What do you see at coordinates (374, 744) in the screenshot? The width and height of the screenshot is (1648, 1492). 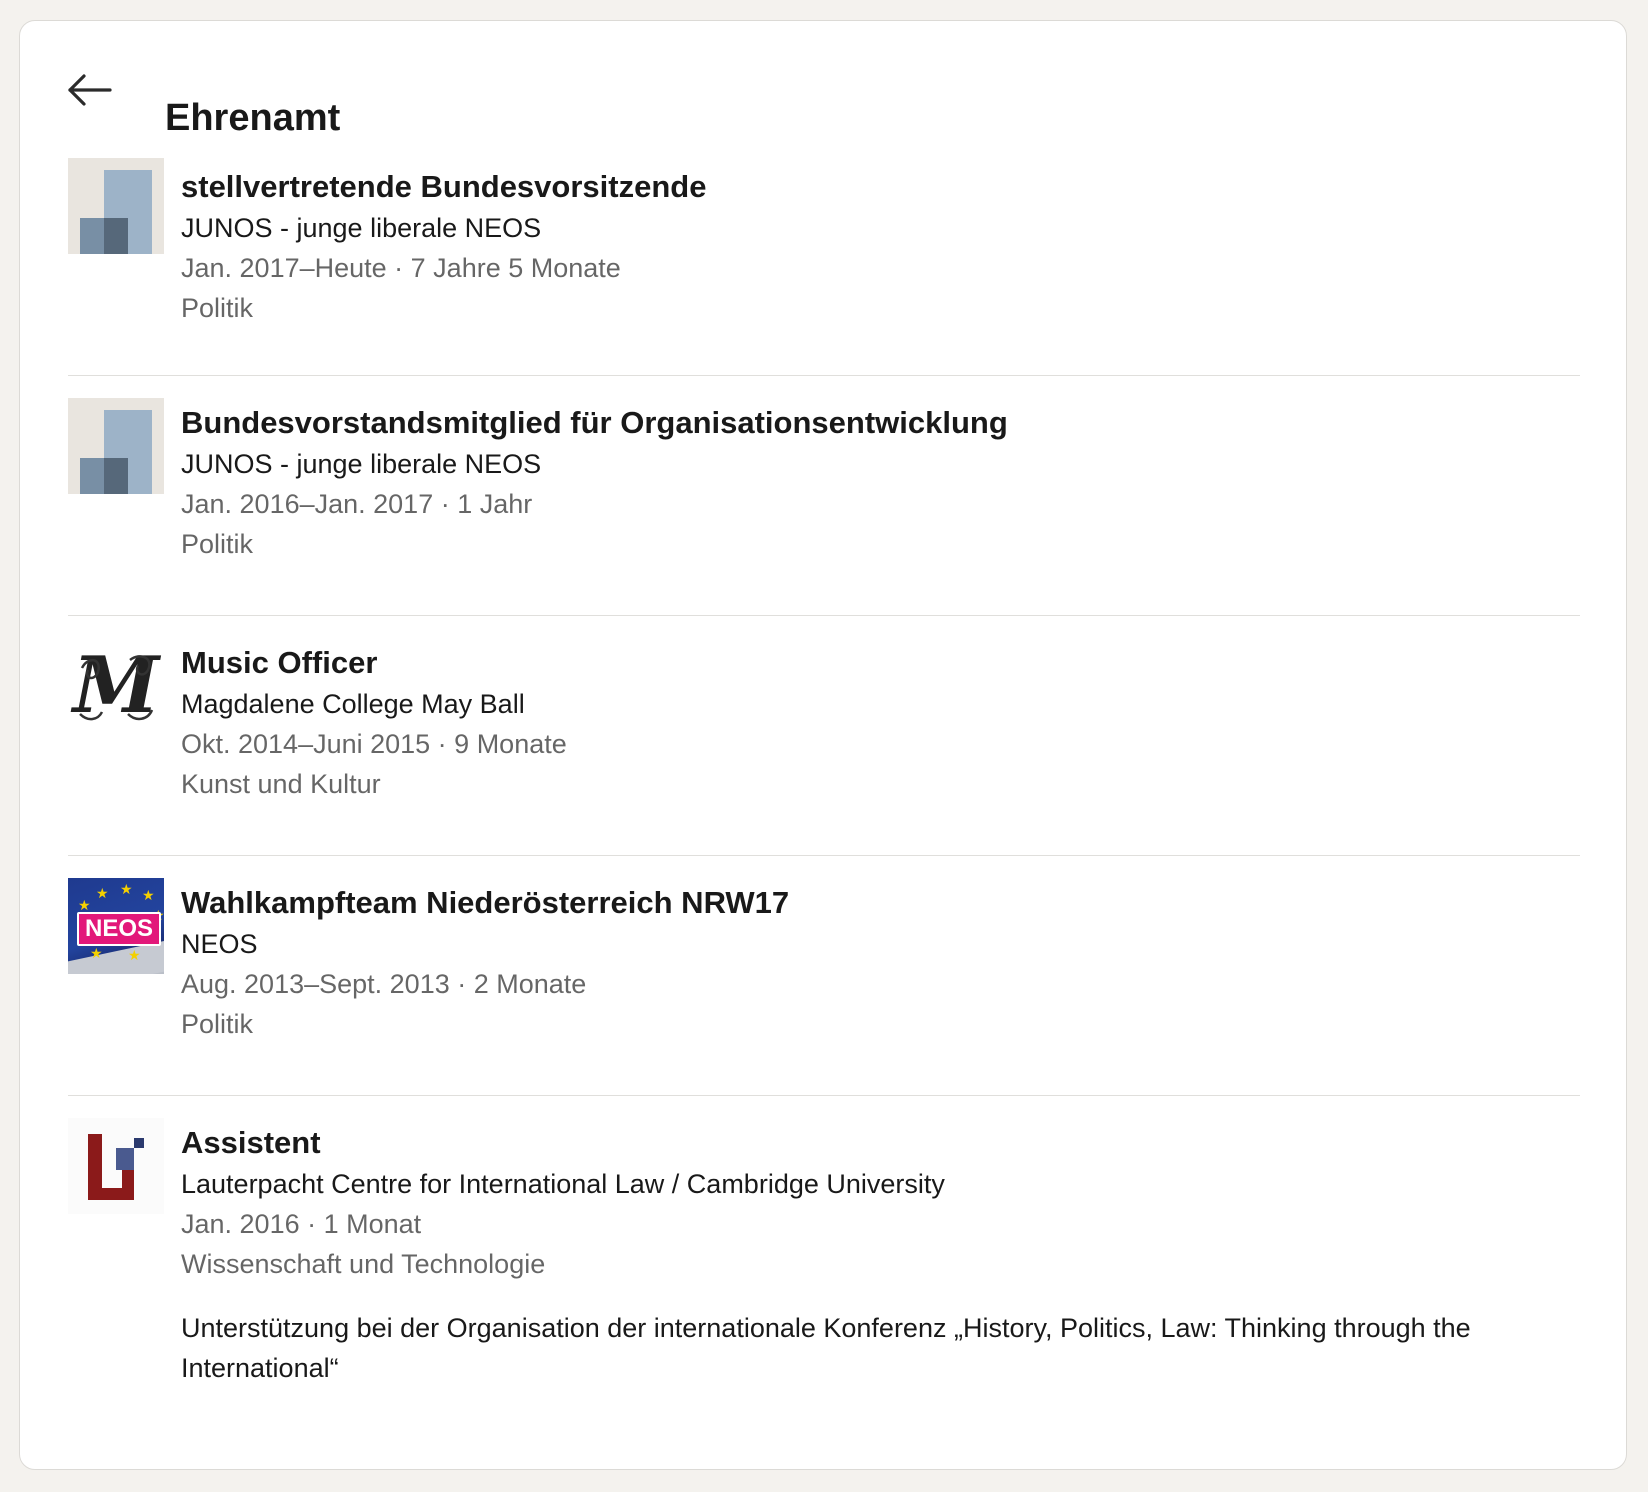 I see `date-range: Okt. 2014–Juni 2015 · 9 Monate` at bounding box center [374, 744].